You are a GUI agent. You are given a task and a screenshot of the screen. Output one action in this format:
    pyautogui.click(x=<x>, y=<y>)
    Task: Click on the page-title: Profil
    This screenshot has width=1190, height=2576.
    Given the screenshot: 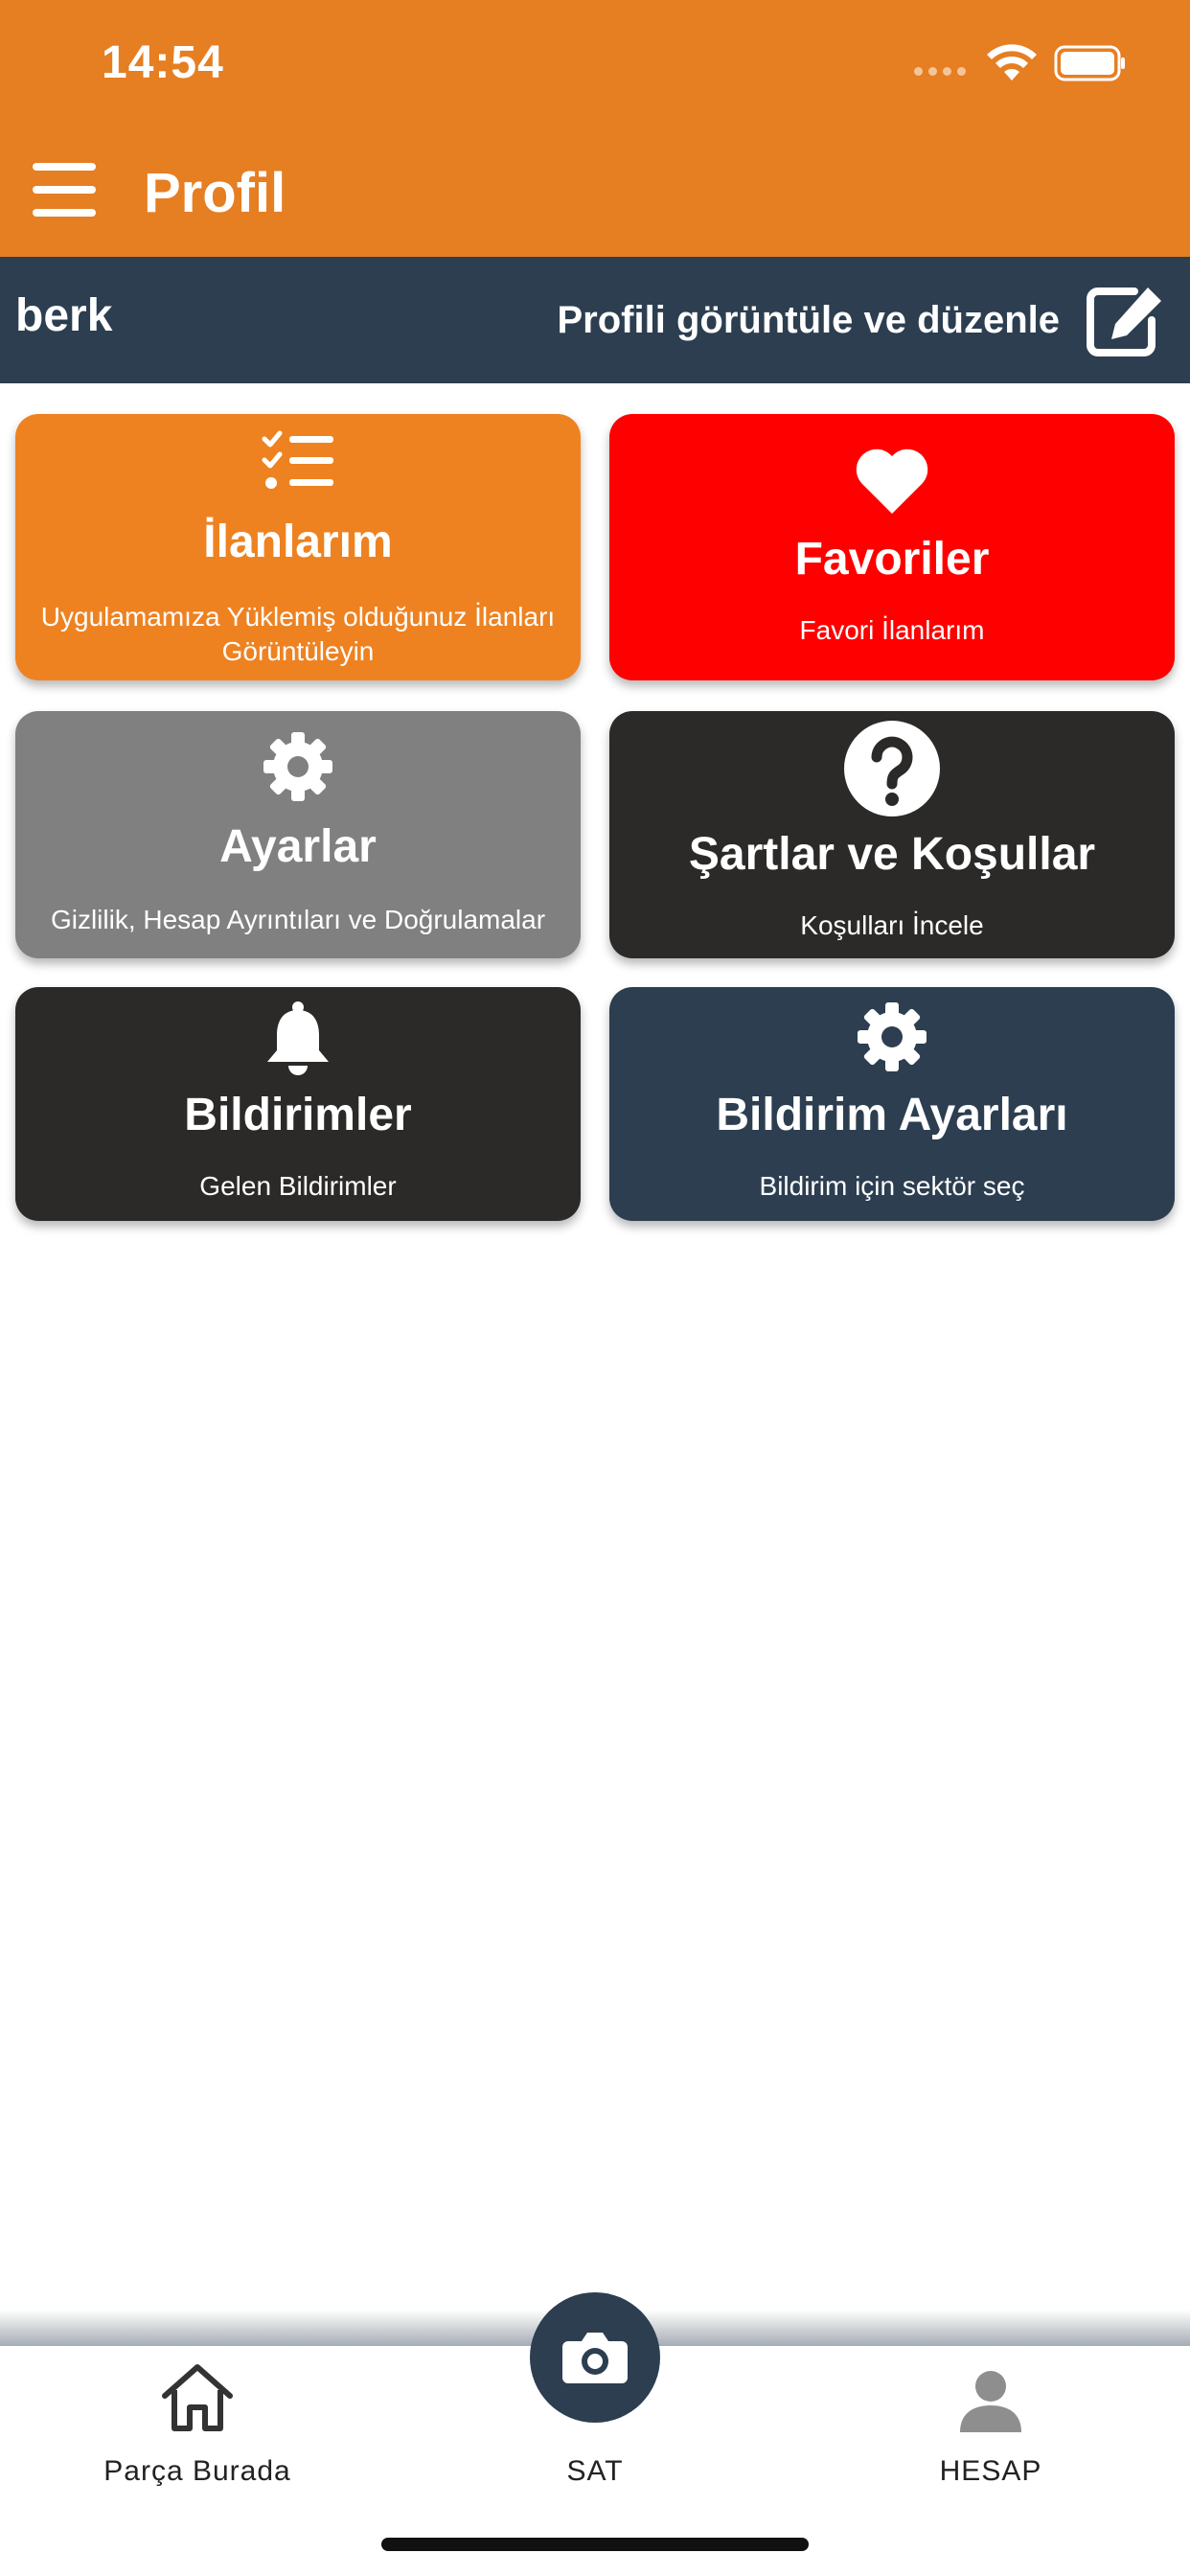 What is the action you would take?
    pyautogui.click(x=215, y=193)
    